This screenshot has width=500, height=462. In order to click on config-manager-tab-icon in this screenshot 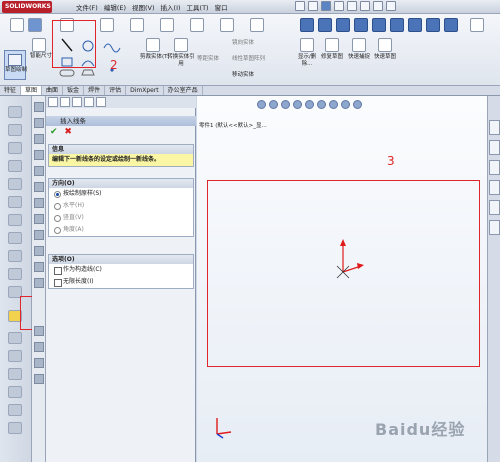, I will do `click(77, 102)`.